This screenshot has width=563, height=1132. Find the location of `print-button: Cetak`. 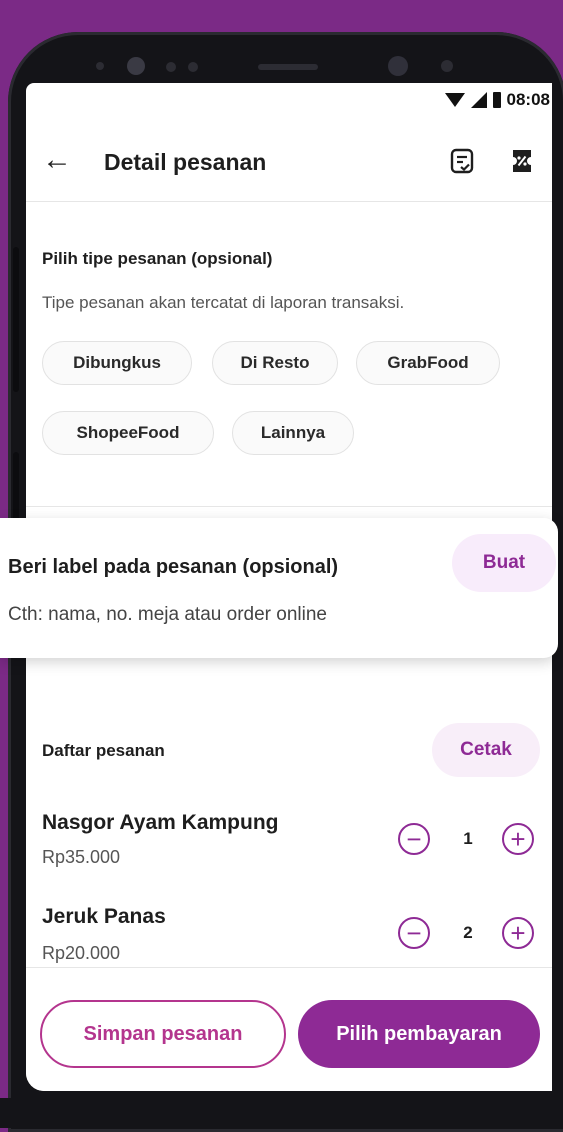

print-button: Cetak is located at coordinates (486, 750).